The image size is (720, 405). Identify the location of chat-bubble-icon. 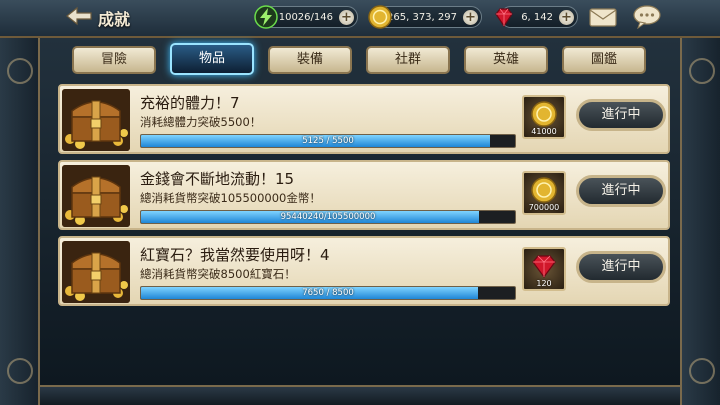
(647, 17).